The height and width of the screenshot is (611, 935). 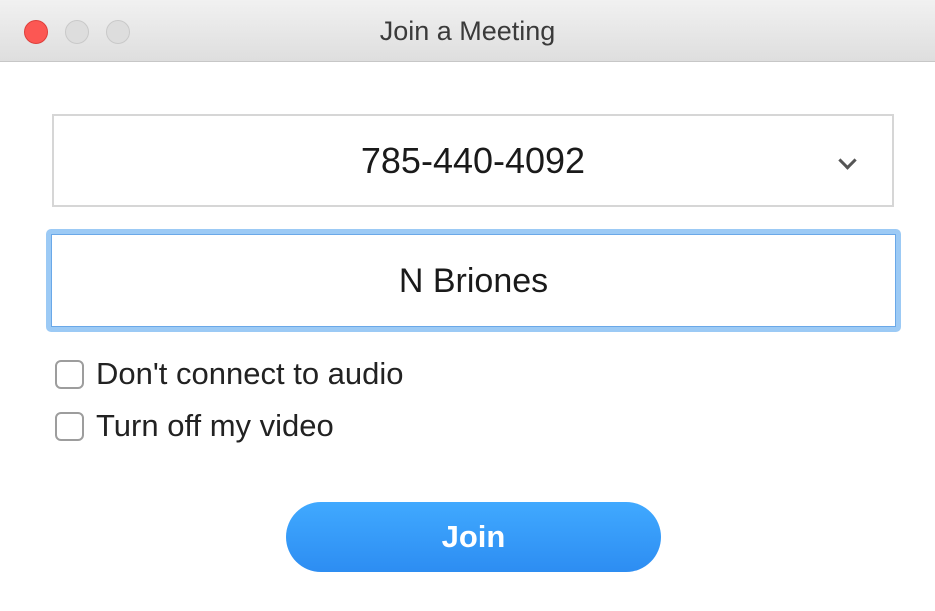 I want to click on meeting-id-value: 785-440-4092, so click(x=473, y=160).